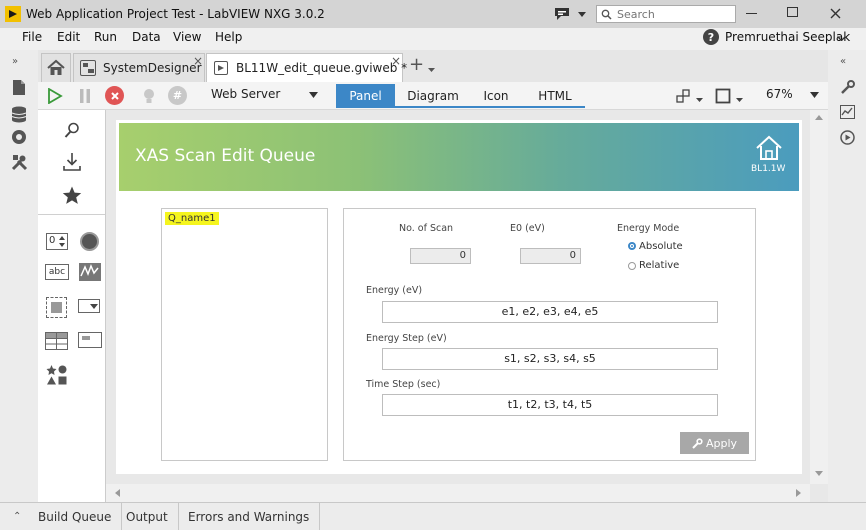 The image size is (866, 530). Describe the element at coordinates (632, 266) in the screenshot. I see `radio-relative` at that location.